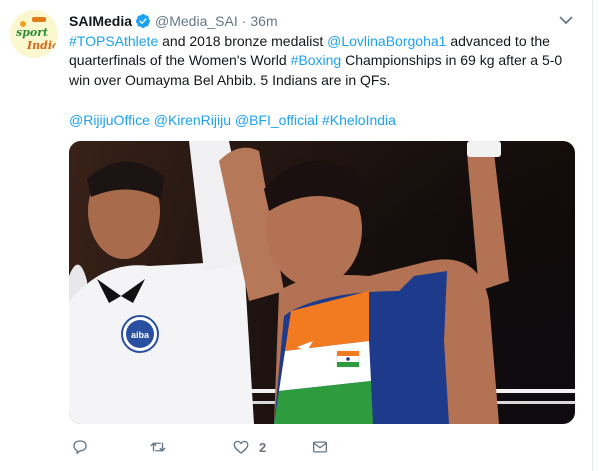 This screenshot has width=599, height=471. Describe the element at coordinates (592, 235) in the screenshot. I see `timeline-divider` at that location.